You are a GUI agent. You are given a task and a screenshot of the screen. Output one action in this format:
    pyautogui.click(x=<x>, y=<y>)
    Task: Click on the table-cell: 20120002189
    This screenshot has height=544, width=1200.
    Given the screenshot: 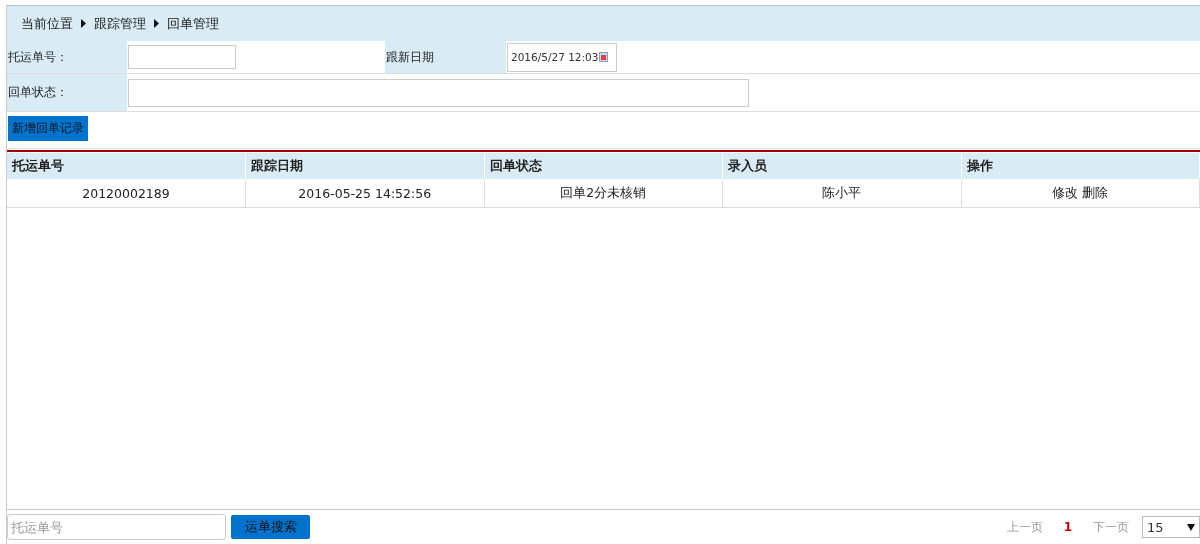 What is the action you would take?
    pyautogui.click(x=126, y=193)
    